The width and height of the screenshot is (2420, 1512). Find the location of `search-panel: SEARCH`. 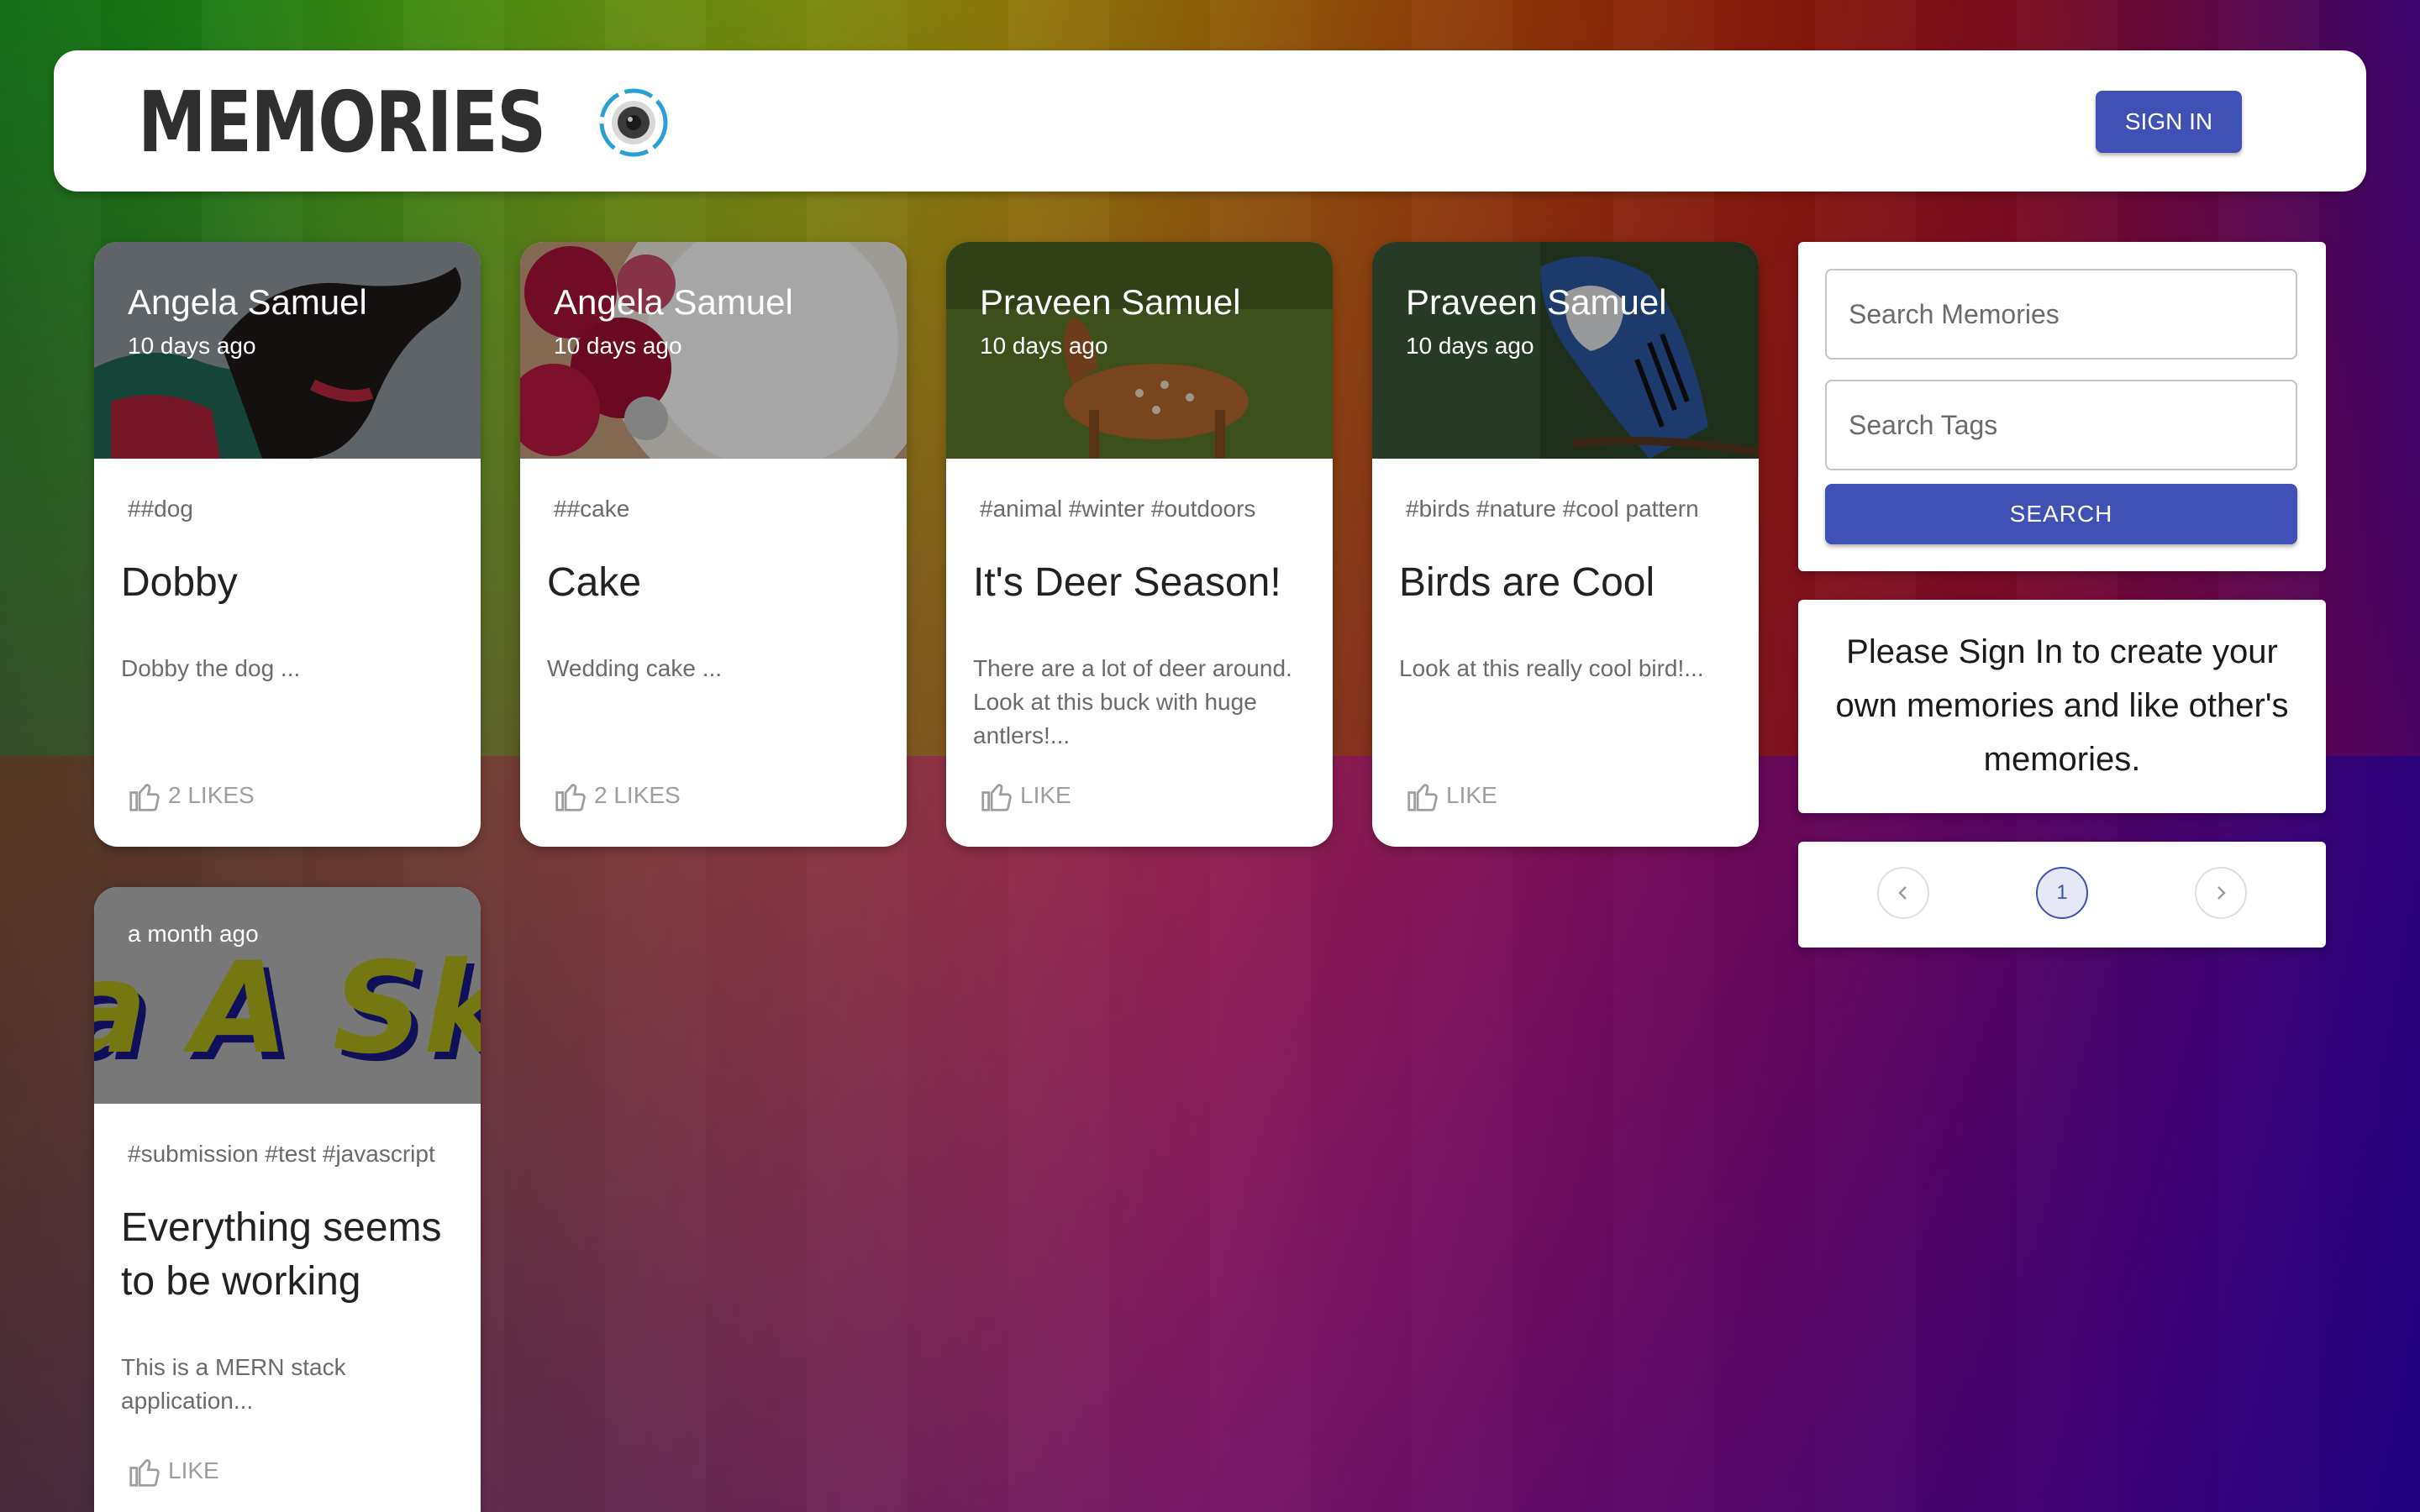

search-panel: SEARCH is located at coordinates (2062, 406).